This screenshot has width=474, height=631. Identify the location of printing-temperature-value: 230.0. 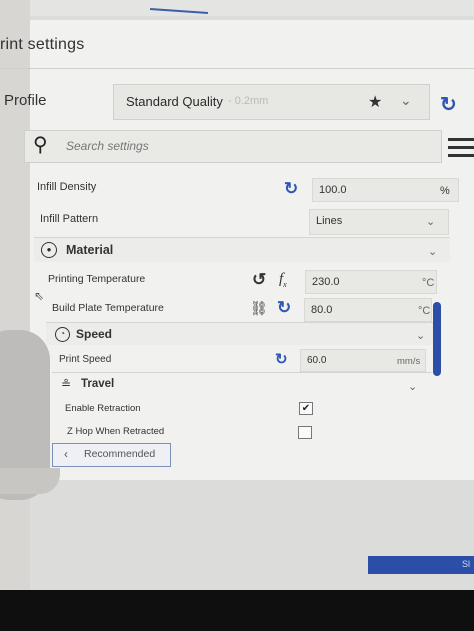
(326, 282).